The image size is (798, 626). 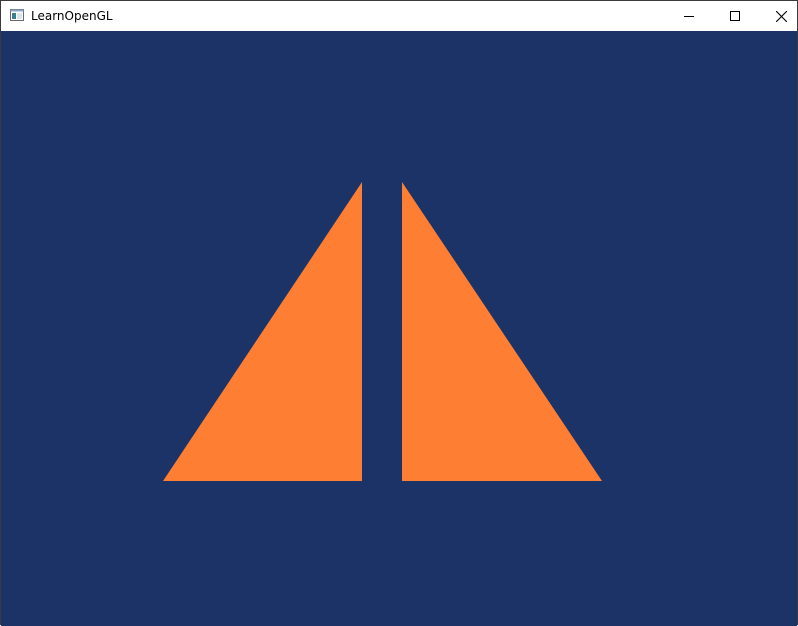 What do you see at coordinates (399, 16) in the screenshot?
I see `title-bar: LearnOpenGL` at bounding box center [399, 16].